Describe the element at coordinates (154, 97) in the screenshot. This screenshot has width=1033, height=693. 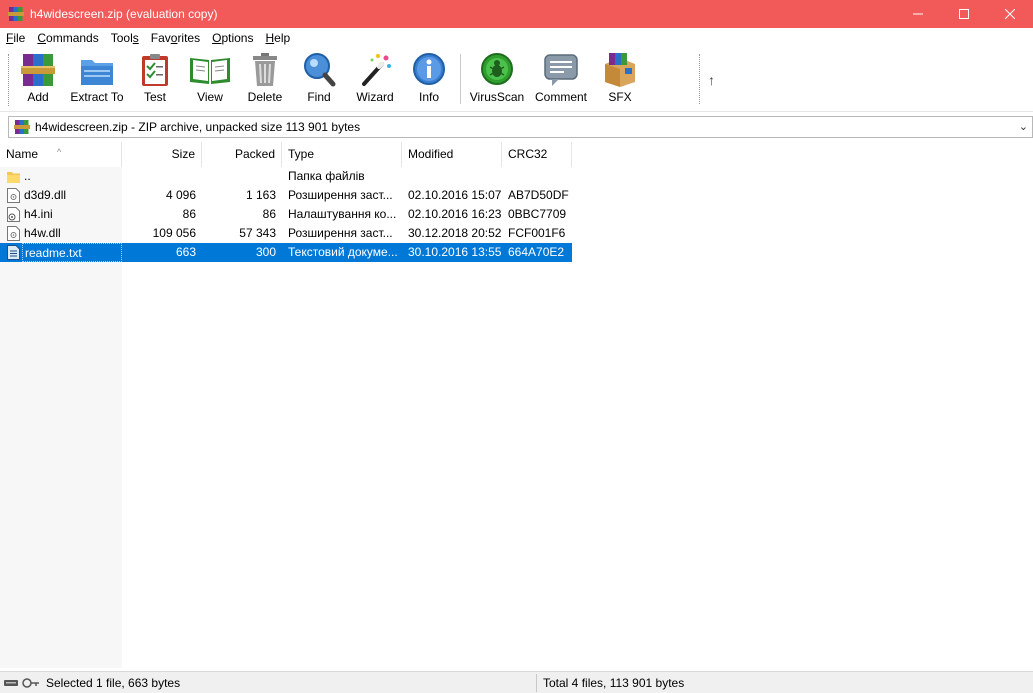
I see `test-label: Test` at that location.